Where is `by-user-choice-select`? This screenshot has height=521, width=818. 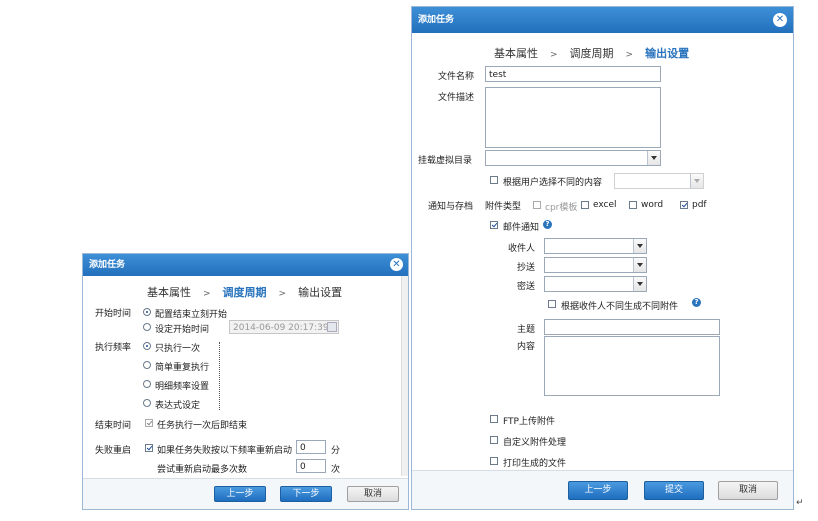 by-user-choice-select is located at coordinates (659, 181).